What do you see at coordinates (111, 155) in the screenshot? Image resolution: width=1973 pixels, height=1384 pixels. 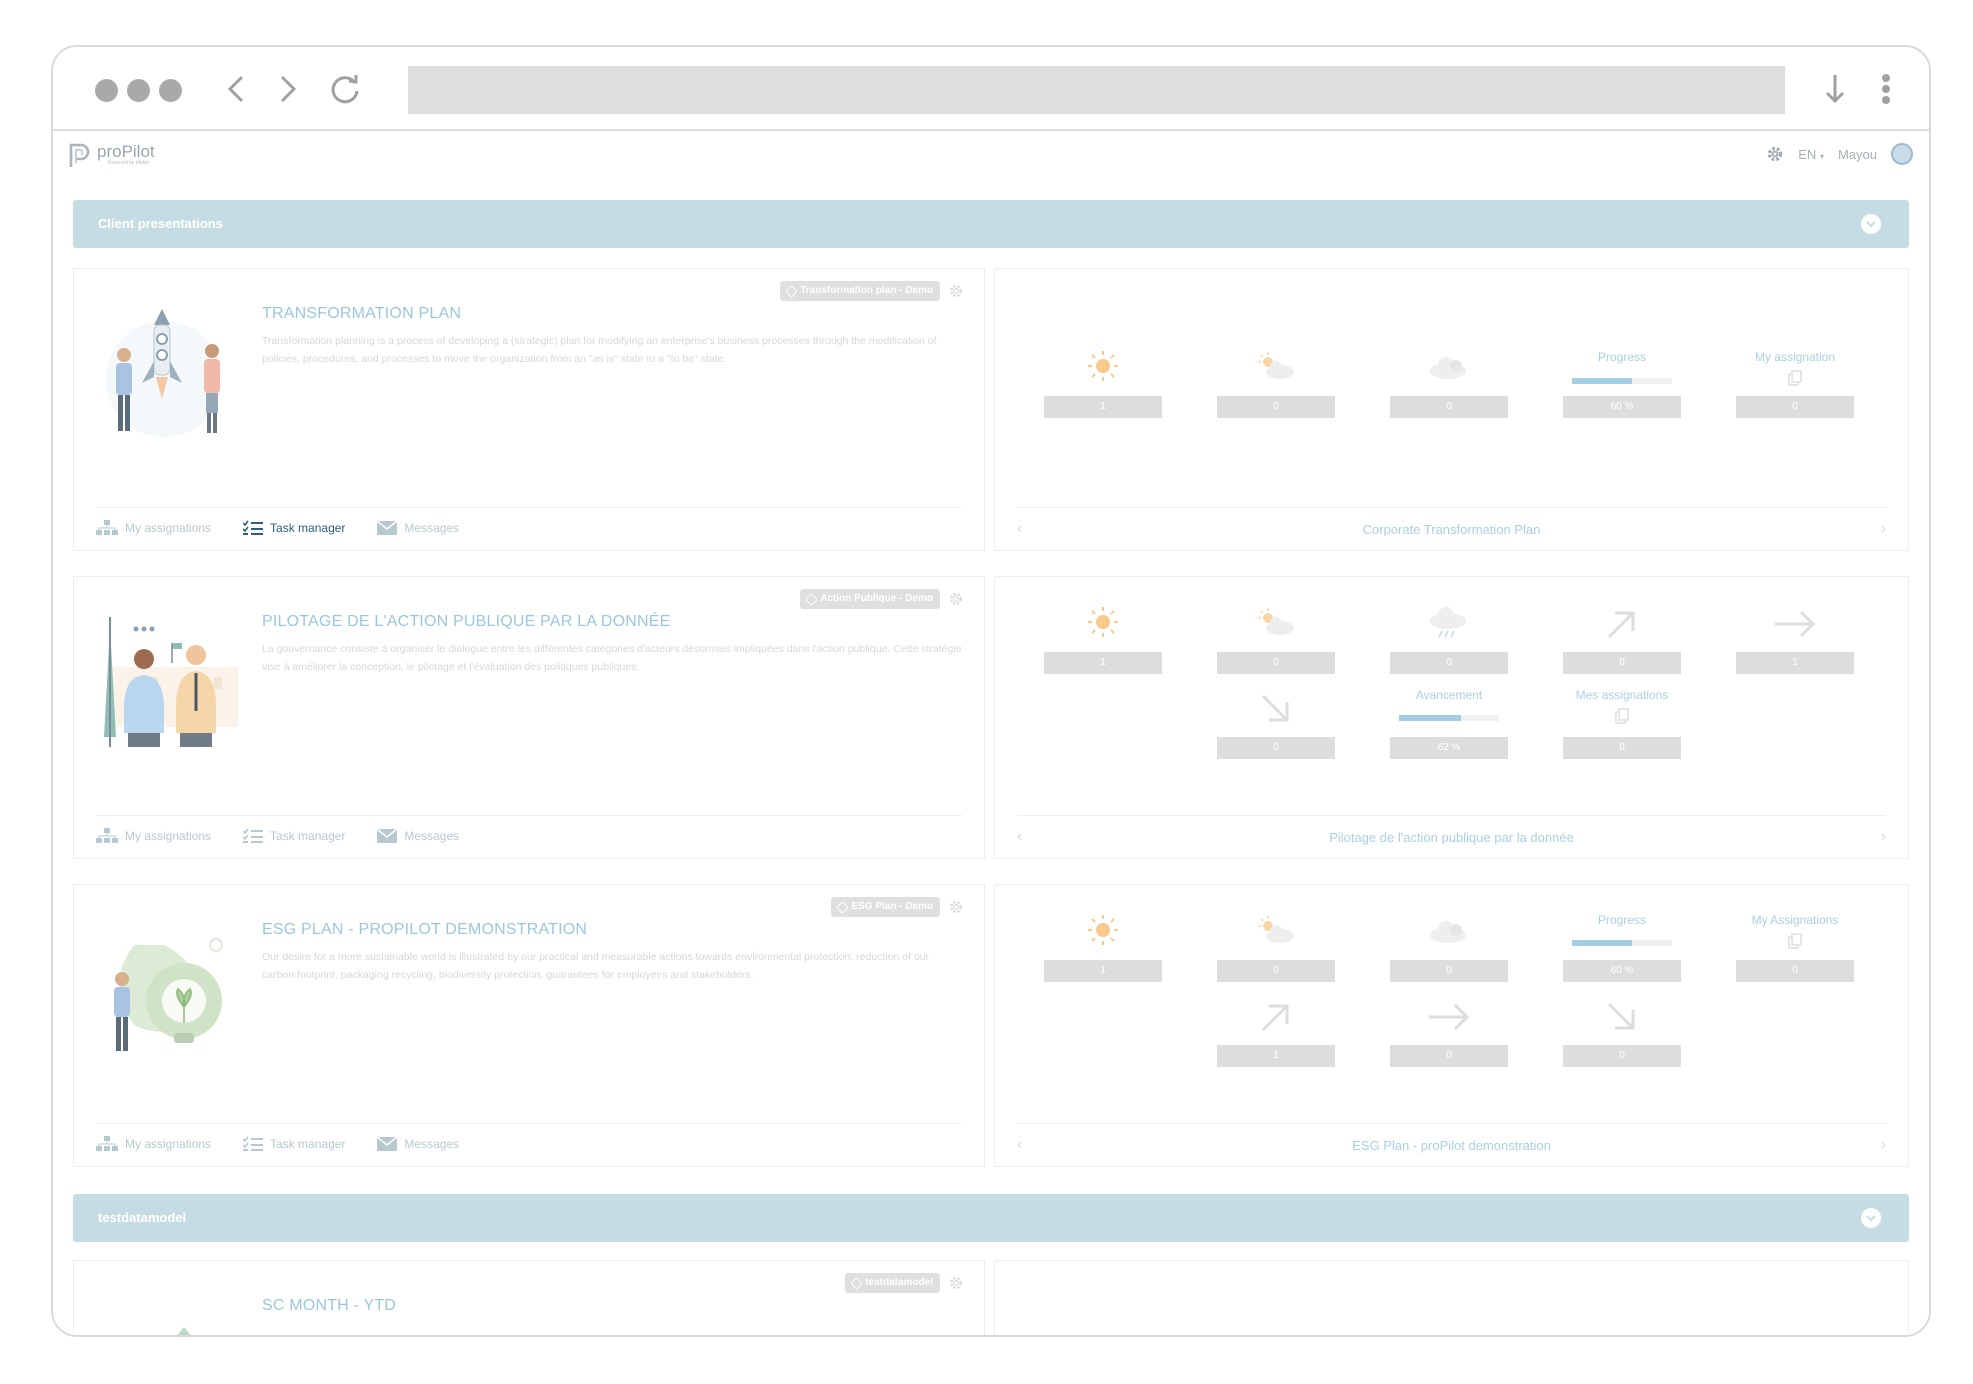 I see `app-logo: proPilot Powered by dfakto` at bounding box center [111, 155].